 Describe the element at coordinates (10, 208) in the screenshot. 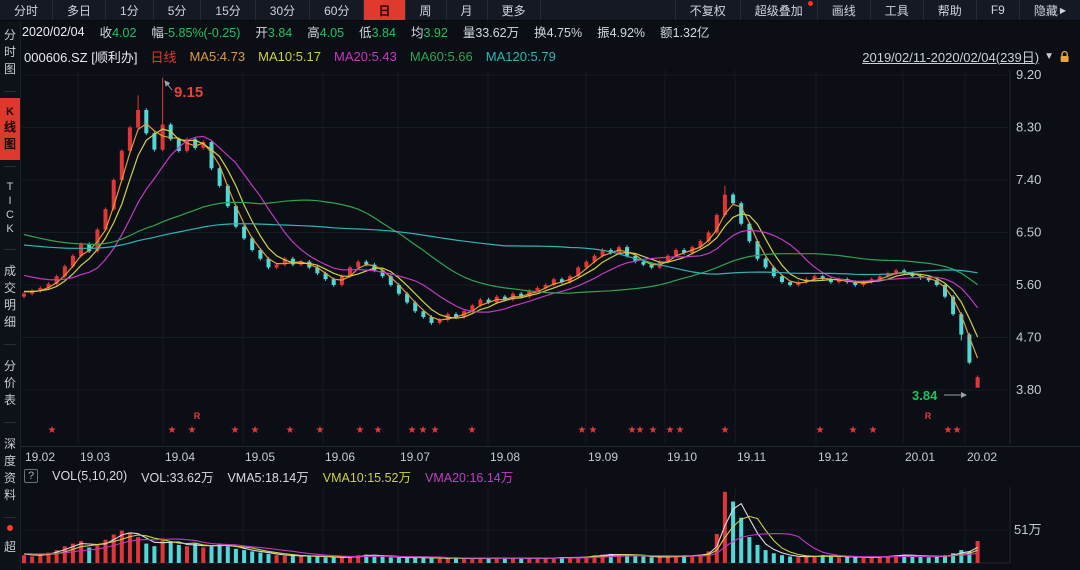

I see `sidebar-item-TICK: TICK` at that location.